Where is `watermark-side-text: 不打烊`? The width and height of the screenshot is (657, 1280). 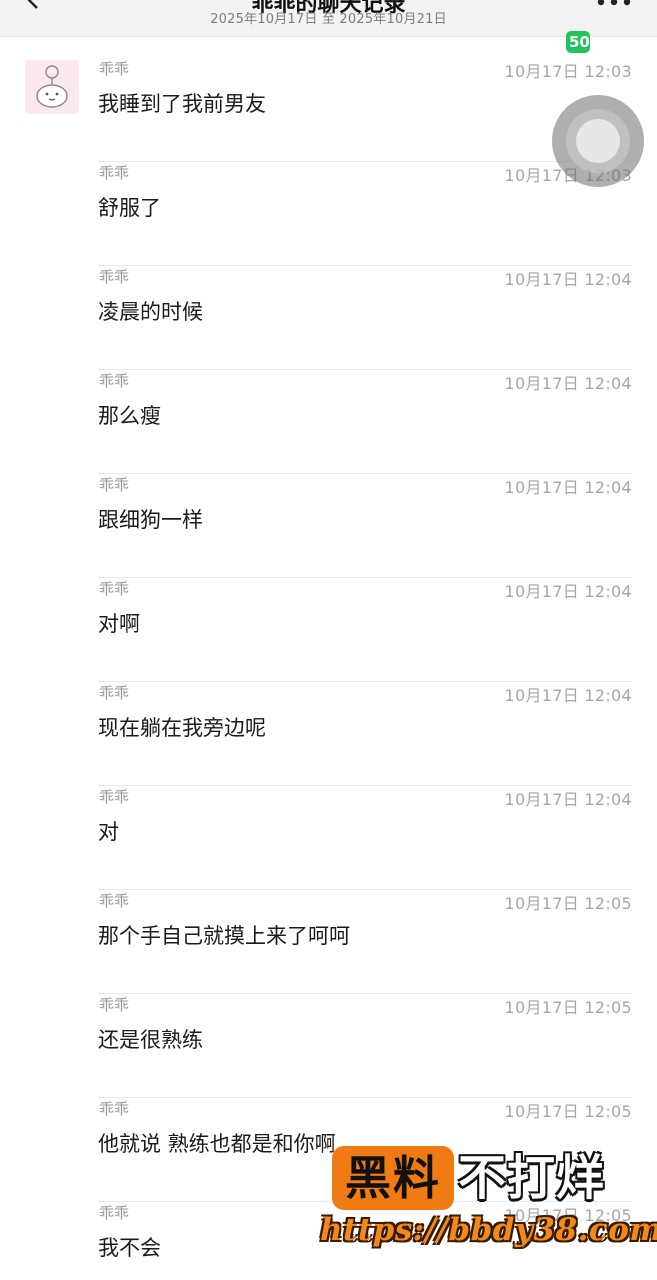
watermark-side-text: 不打烊 is located at coordinates (532, 1178).